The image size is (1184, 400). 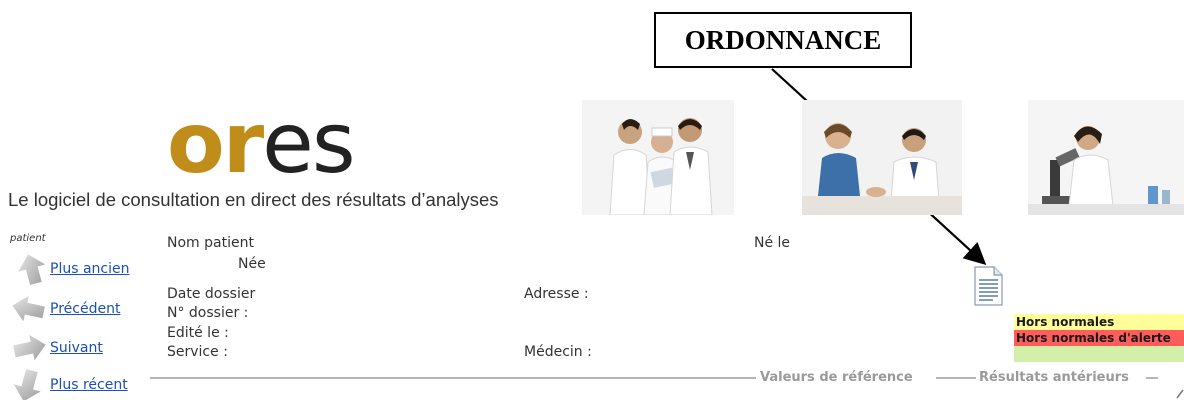 I want to click on service-label: Service :, so click(x=197, y=352).